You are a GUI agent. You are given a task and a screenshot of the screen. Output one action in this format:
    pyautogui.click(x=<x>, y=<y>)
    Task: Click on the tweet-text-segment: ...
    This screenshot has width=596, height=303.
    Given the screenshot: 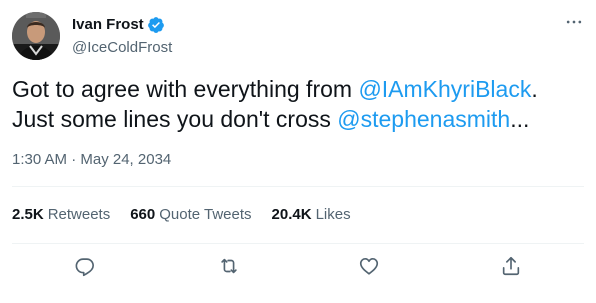 What is the action you would take?
    pyautogui.click(x=520, y=119)
    